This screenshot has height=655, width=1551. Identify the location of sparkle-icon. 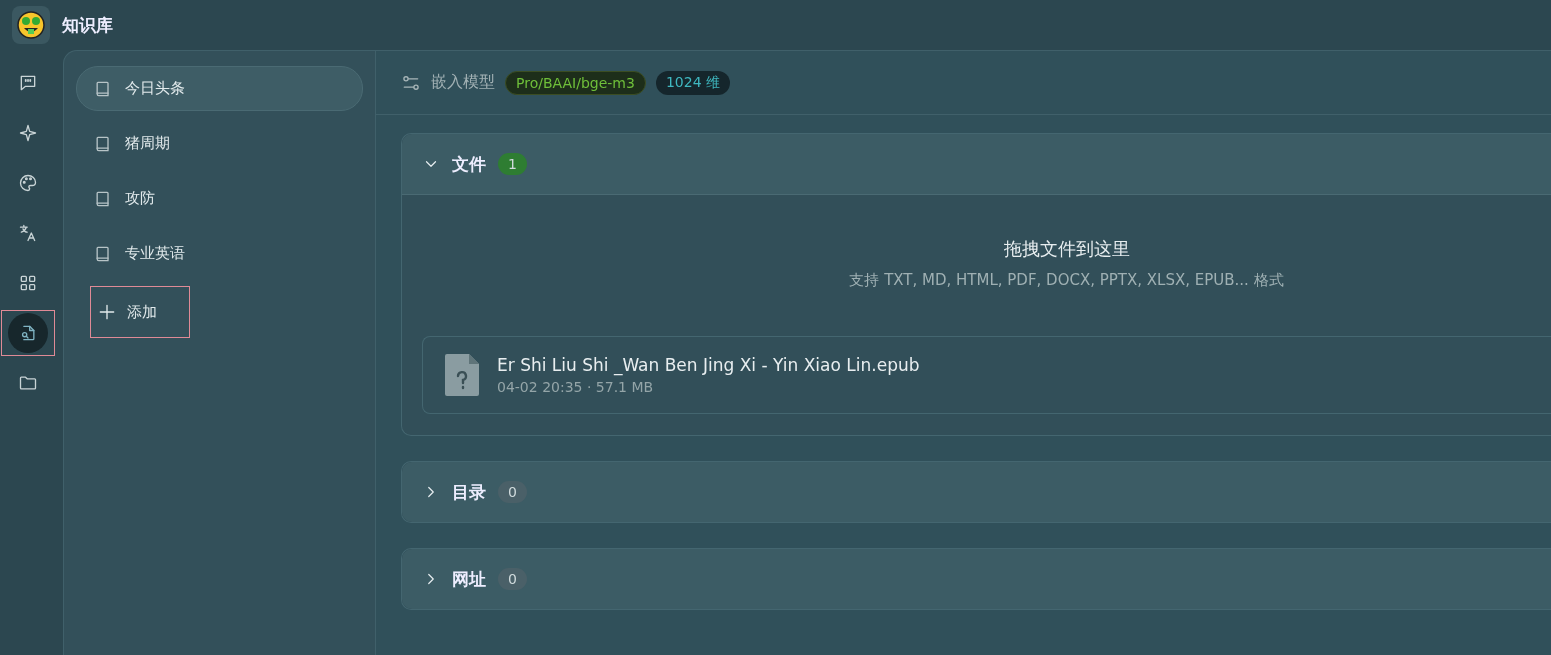
(27, 133).